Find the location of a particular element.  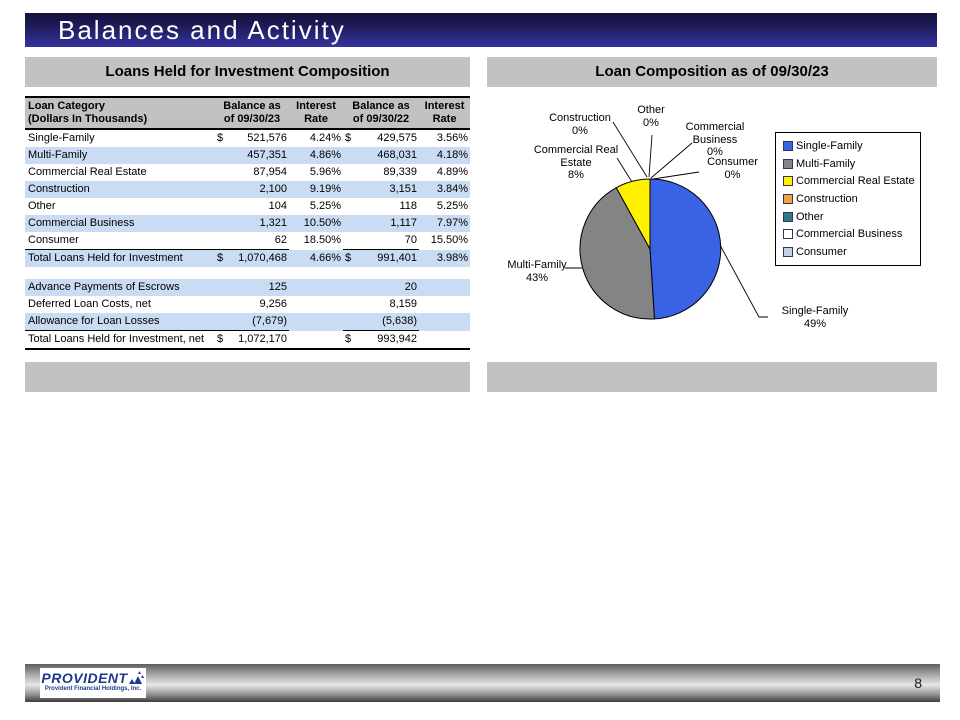

table-row: Consumer 62 18.50% 70 15.50% is located at coordinates (247, 241).